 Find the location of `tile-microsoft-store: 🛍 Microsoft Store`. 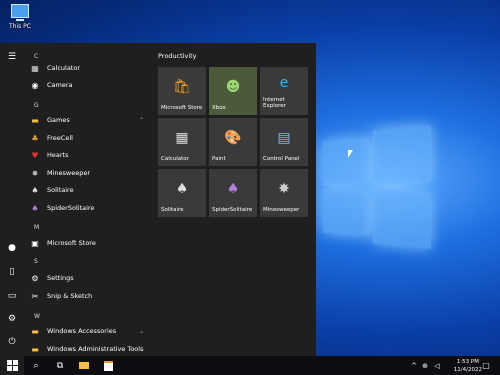

tile-microsoft-store: 🛍 Microsoft Store is located at coordinates (182, 91).